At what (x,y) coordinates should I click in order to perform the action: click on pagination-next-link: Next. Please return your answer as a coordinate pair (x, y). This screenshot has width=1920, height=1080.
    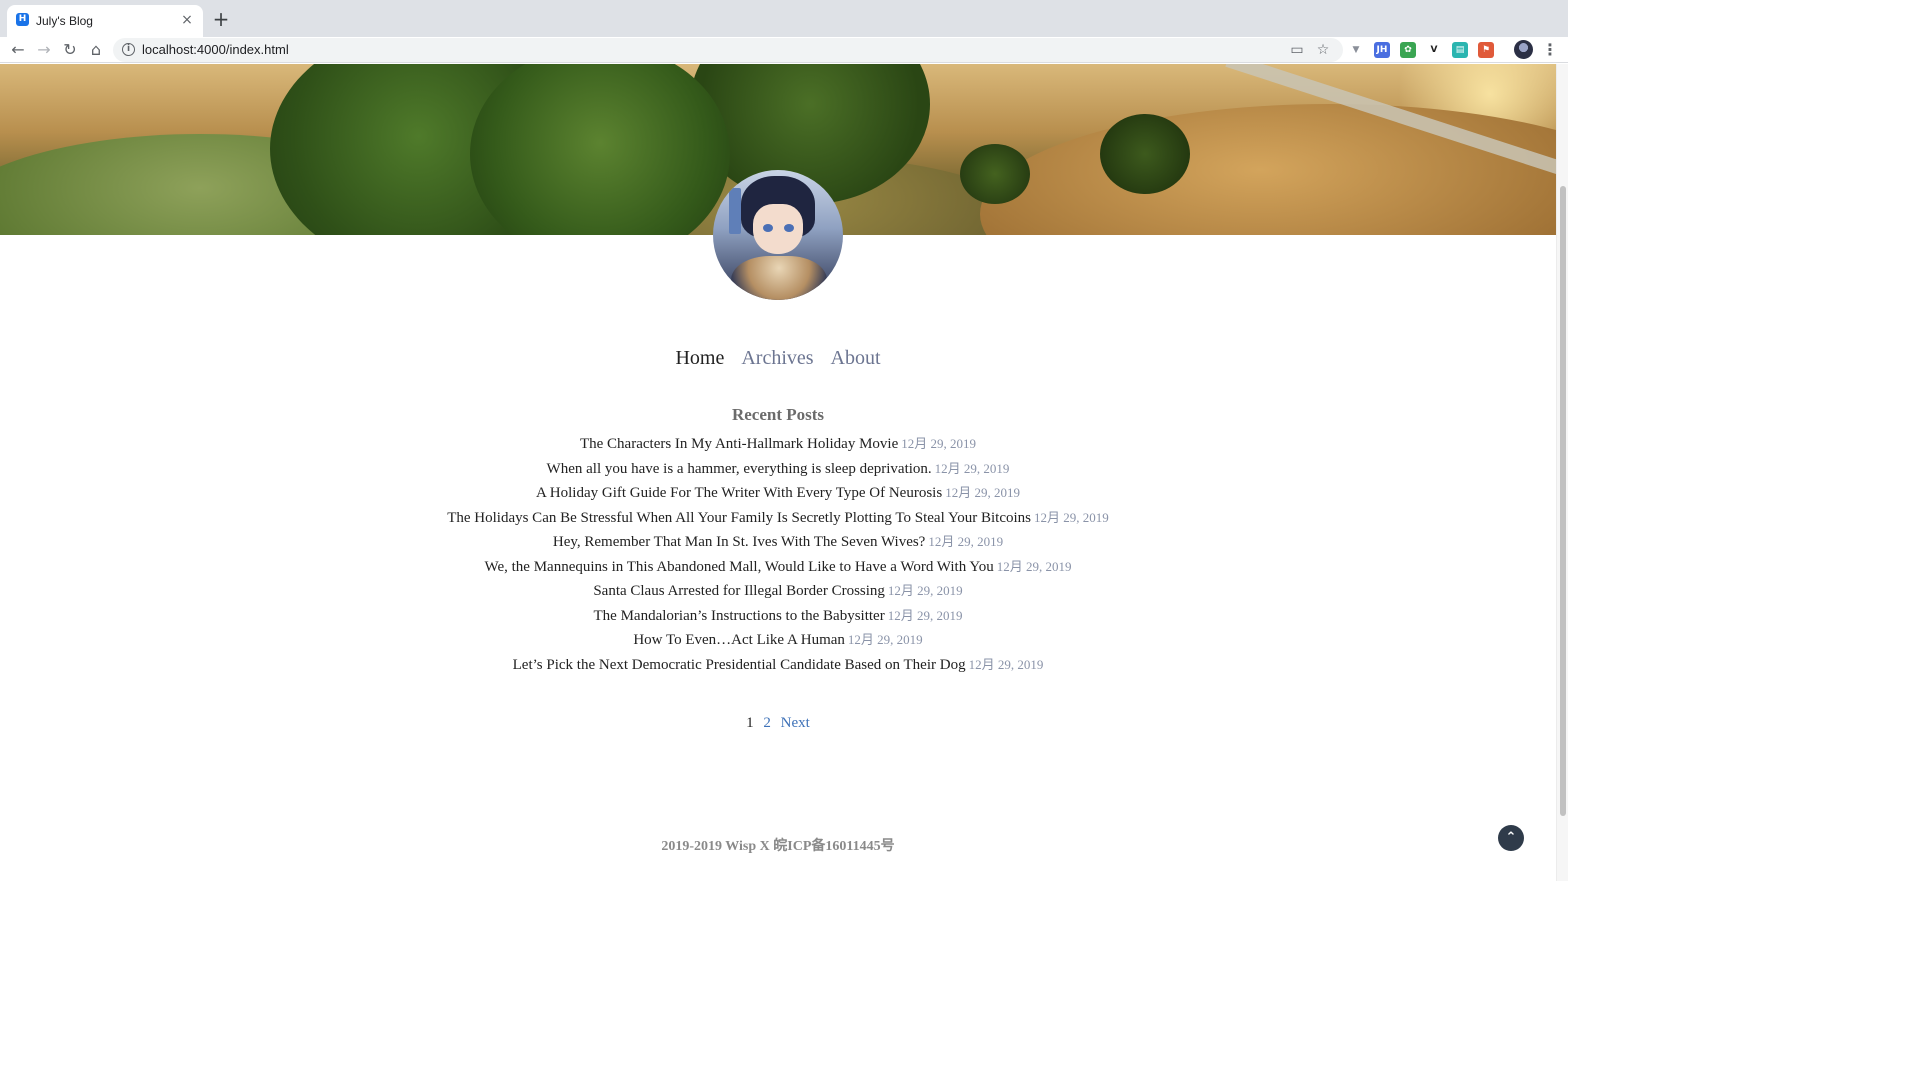
    Looking at the image, I should click on (795, 723).